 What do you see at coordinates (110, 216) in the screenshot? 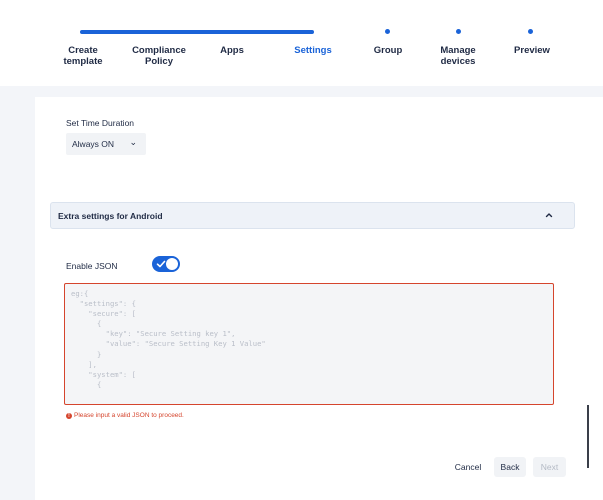
I see `accordion-title: Extra settings for Android` at bounding box center [110, 216].